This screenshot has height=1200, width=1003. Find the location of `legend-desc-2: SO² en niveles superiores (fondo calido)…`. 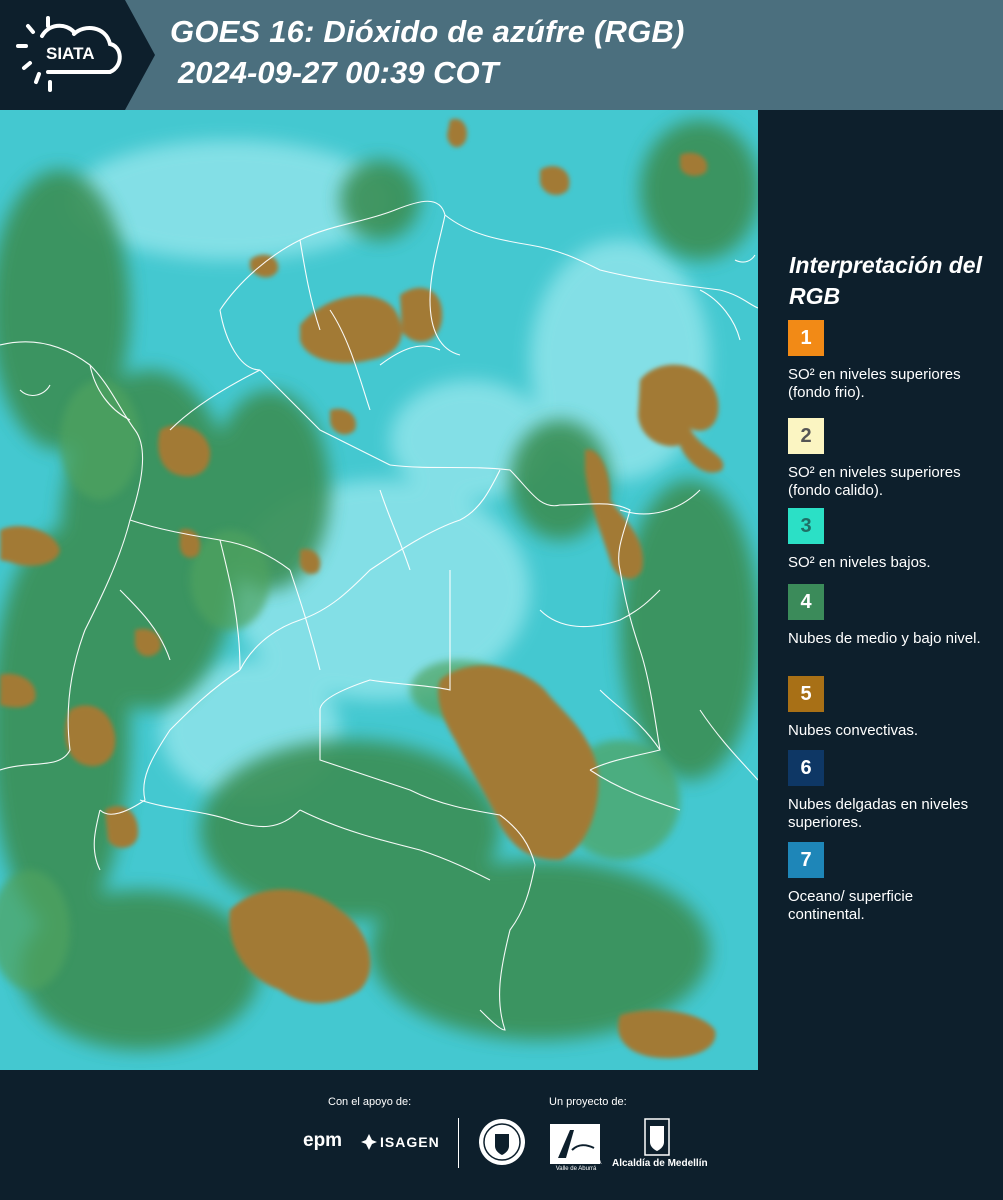

legend-desc-2: SO² en niveles superiores (fondo calido)… is located at coordinates (874, 481).